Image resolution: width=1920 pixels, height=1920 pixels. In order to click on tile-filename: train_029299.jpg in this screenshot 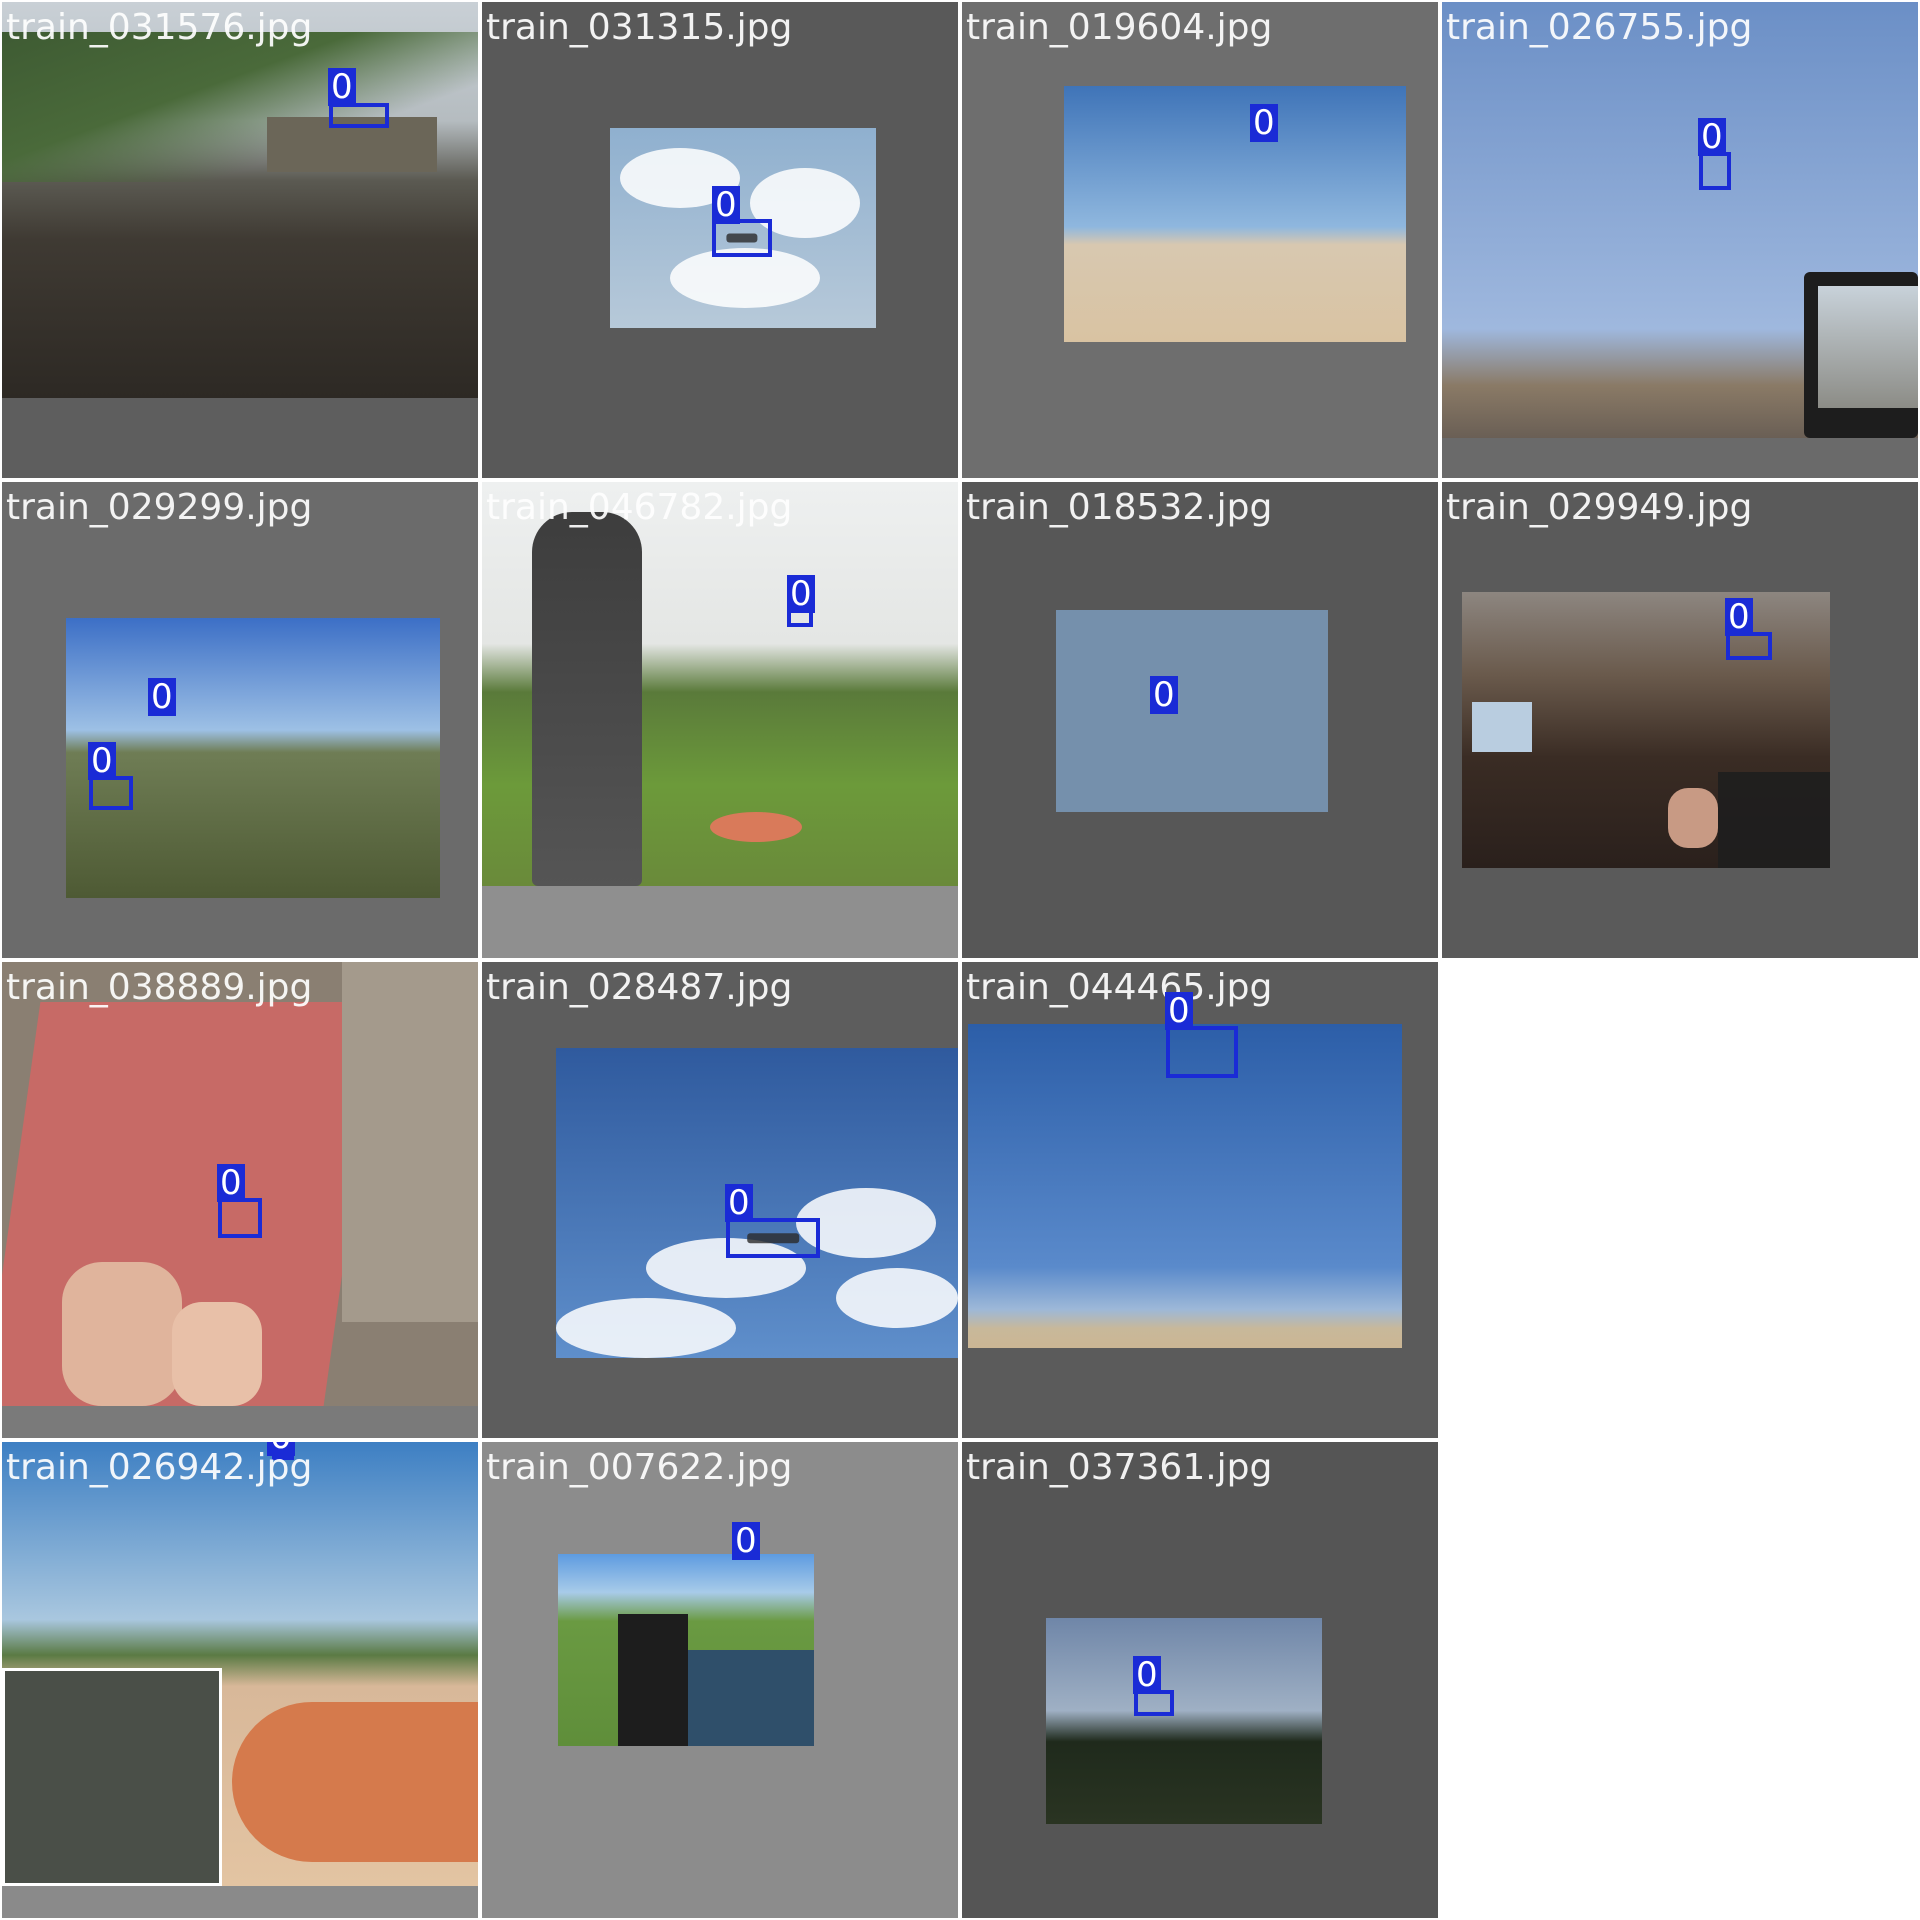, I will do `click(159, 507)`.